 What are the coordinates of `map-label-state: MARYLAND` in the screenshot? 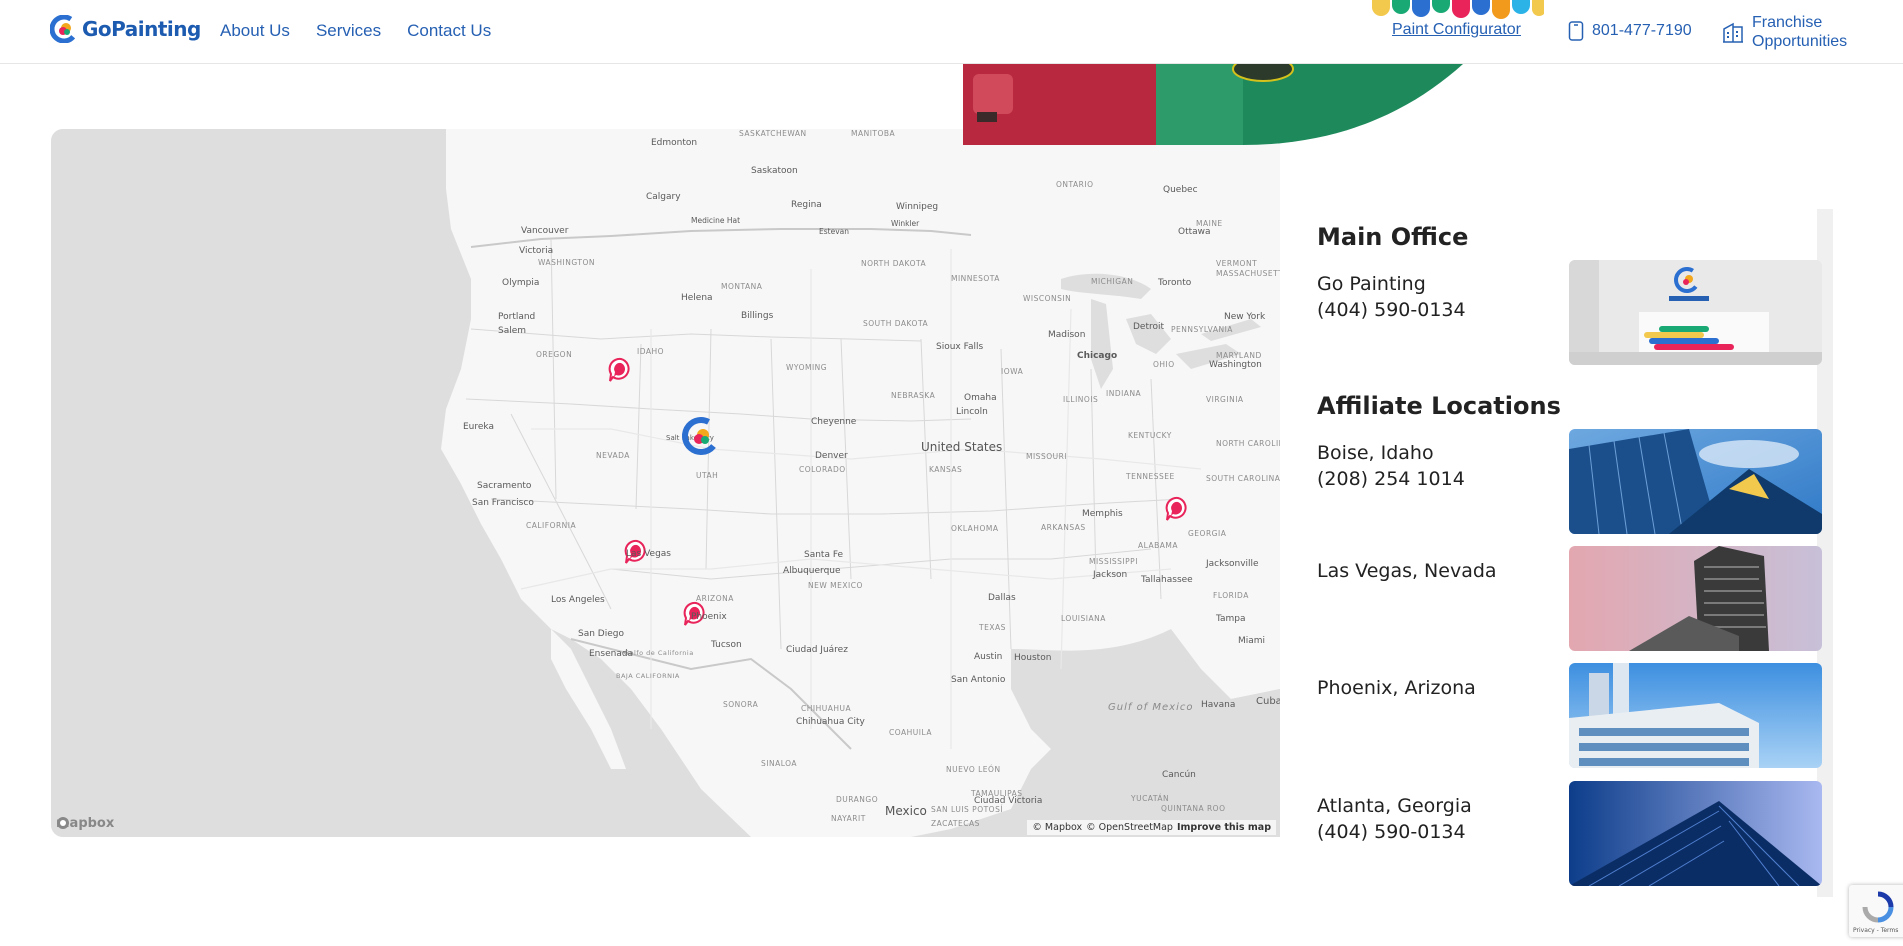 It's located at (1239, 355).